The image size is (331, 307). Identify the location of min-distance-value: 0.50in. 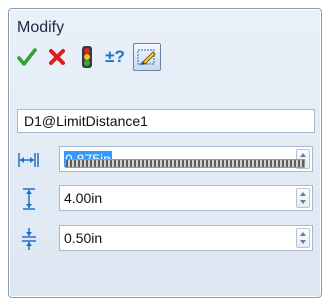
(83, 238).